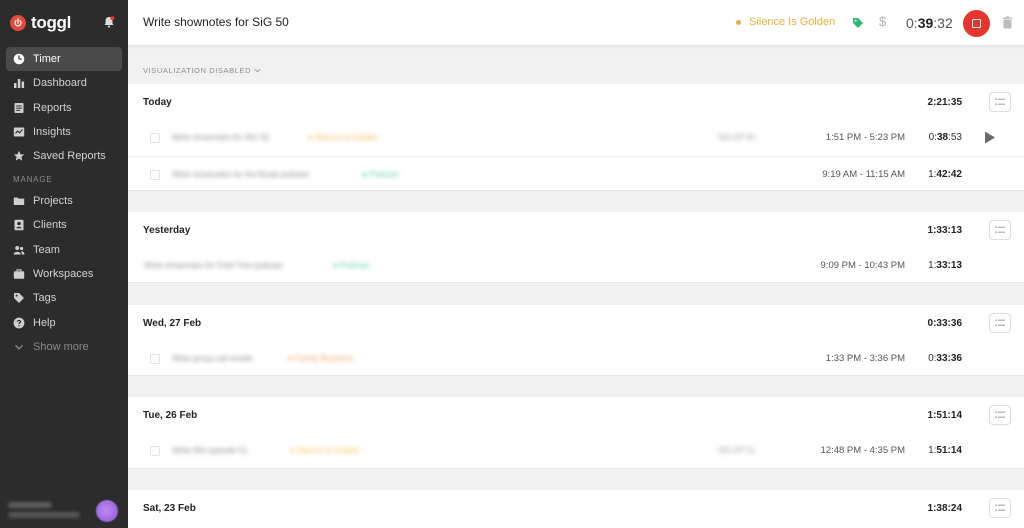 Image resolution: width=1024 pixels, height=528 pixels. Describe the element at coordinates (737, 137) in the screenshot. I see `entry-tags-blurred: SiG EP 50` at that location.